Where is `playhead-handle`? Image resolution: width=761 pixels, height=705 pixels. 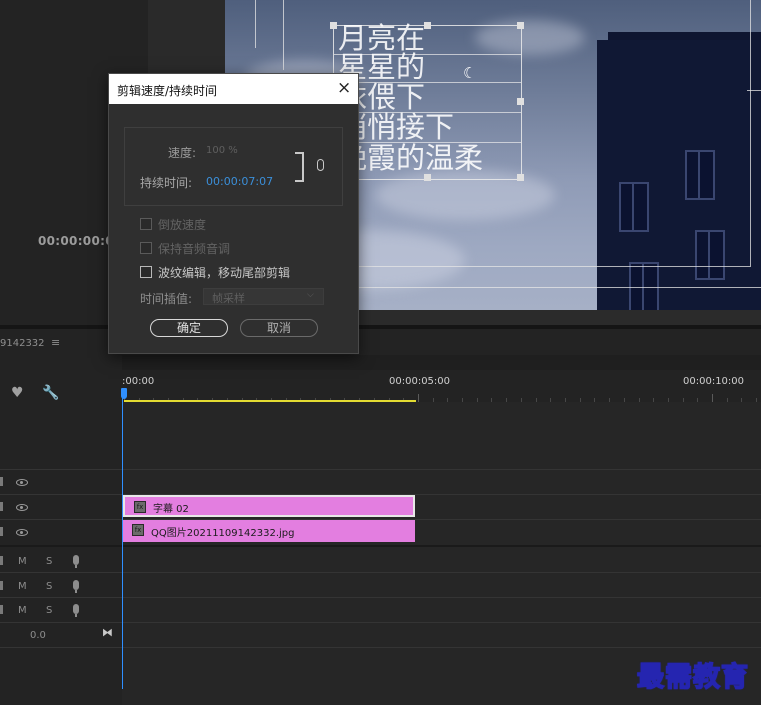 playhead-handle is located at coordinates (124, 393).